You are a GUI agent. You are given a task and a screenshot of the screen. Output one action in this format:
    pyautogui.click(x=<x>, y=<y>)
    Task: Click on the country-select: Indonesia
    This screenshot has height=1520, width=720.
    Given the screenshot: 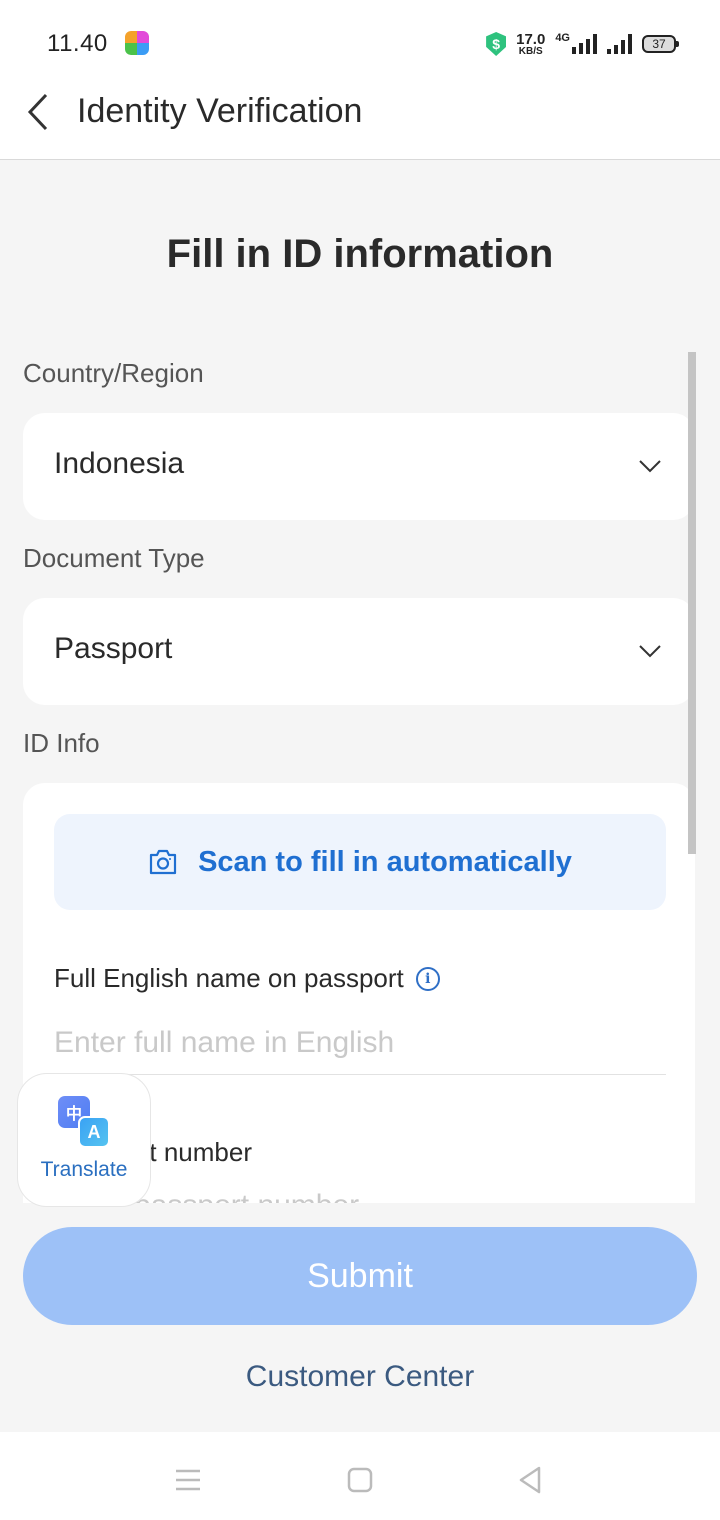 What is the action you would take?
    pyautogui.click(x=359, y=466)
    